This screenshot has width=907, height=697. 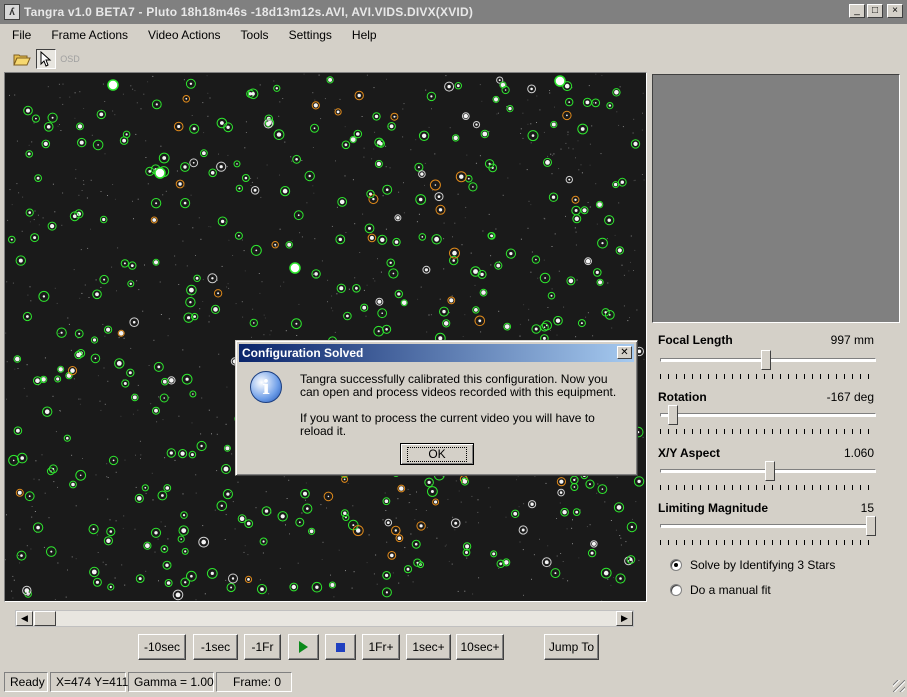 I want to click on scroll-thumb, so click(x=45, y=618).